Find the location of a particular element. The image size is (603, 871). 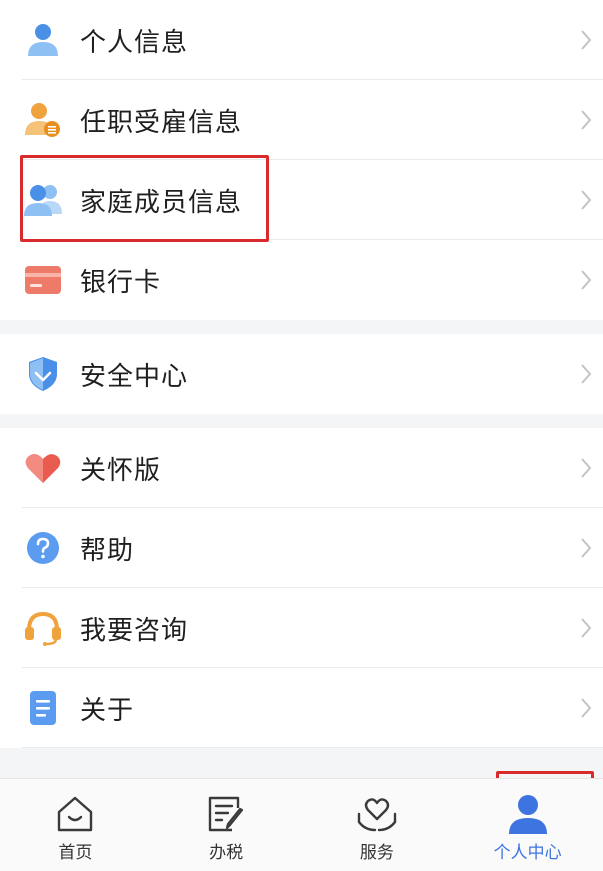

service-heart-hands-icon is located at coordinates (377, 814).